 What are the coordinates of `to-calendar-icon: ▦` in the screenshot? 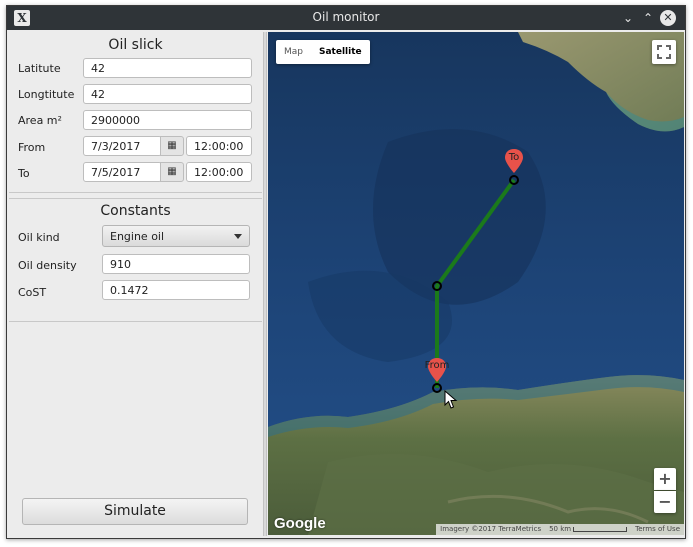 It's located at (172, 172).